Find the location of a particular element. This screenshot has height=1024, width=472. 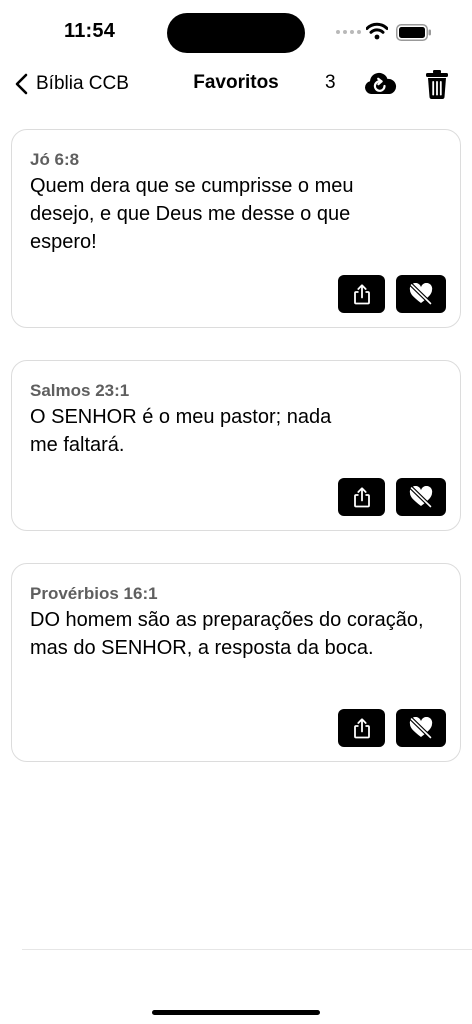

bottom-divider is located at coordinates (247, 949).